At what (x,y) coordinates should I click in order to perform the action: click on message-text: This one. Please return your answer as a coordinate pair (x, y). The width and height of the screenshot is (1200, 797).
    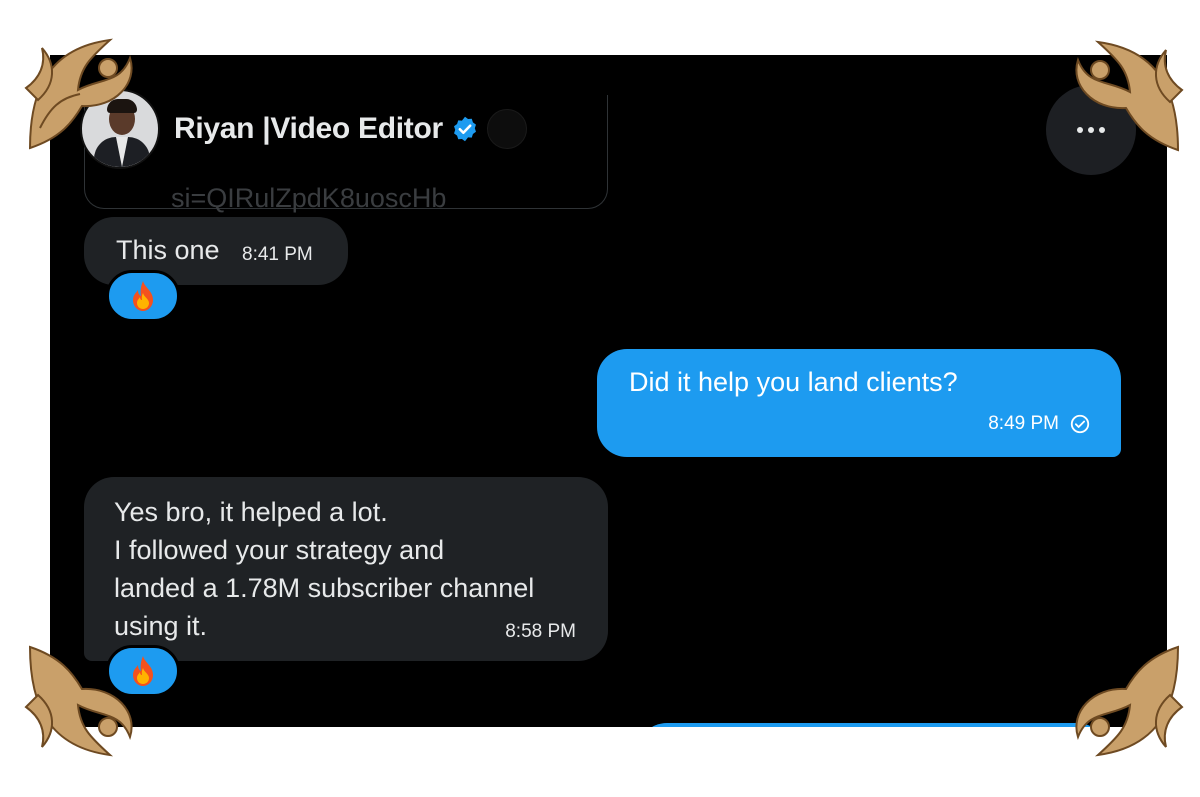
    Looking at the image, I should click on (168, 250).